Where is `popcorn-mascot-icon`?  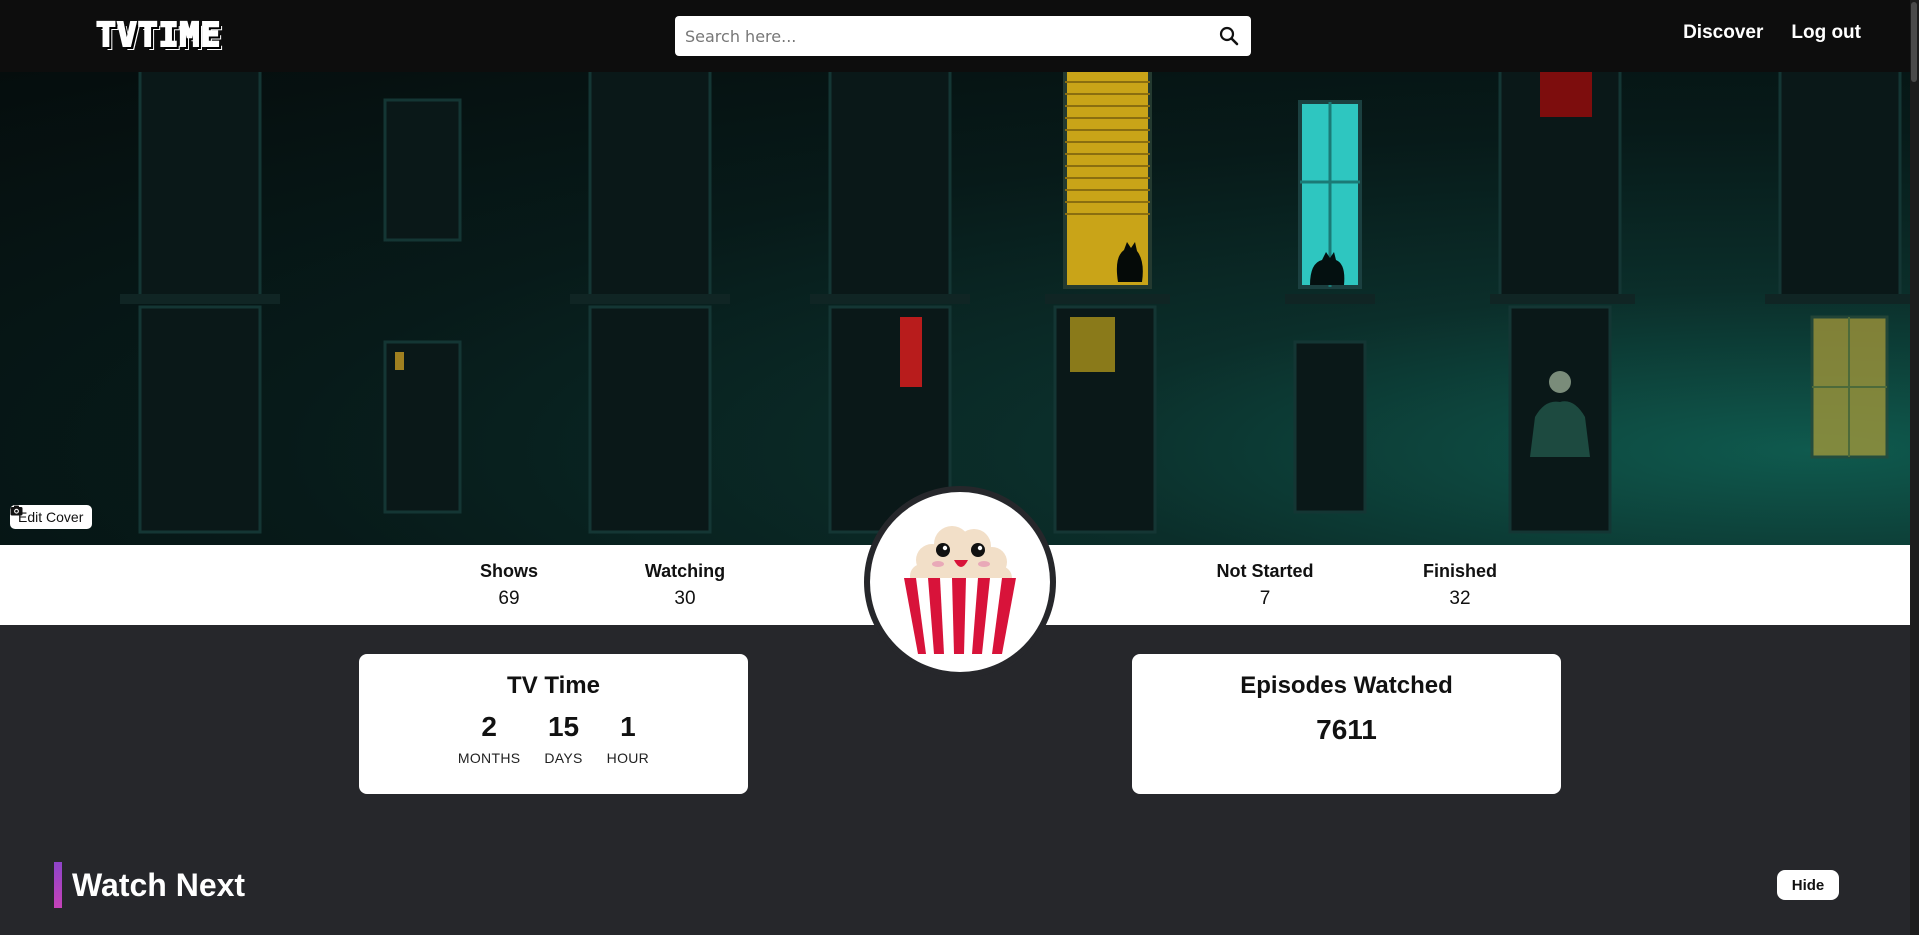
popcorn-mascot-icon is located at coordinates (960, 590).